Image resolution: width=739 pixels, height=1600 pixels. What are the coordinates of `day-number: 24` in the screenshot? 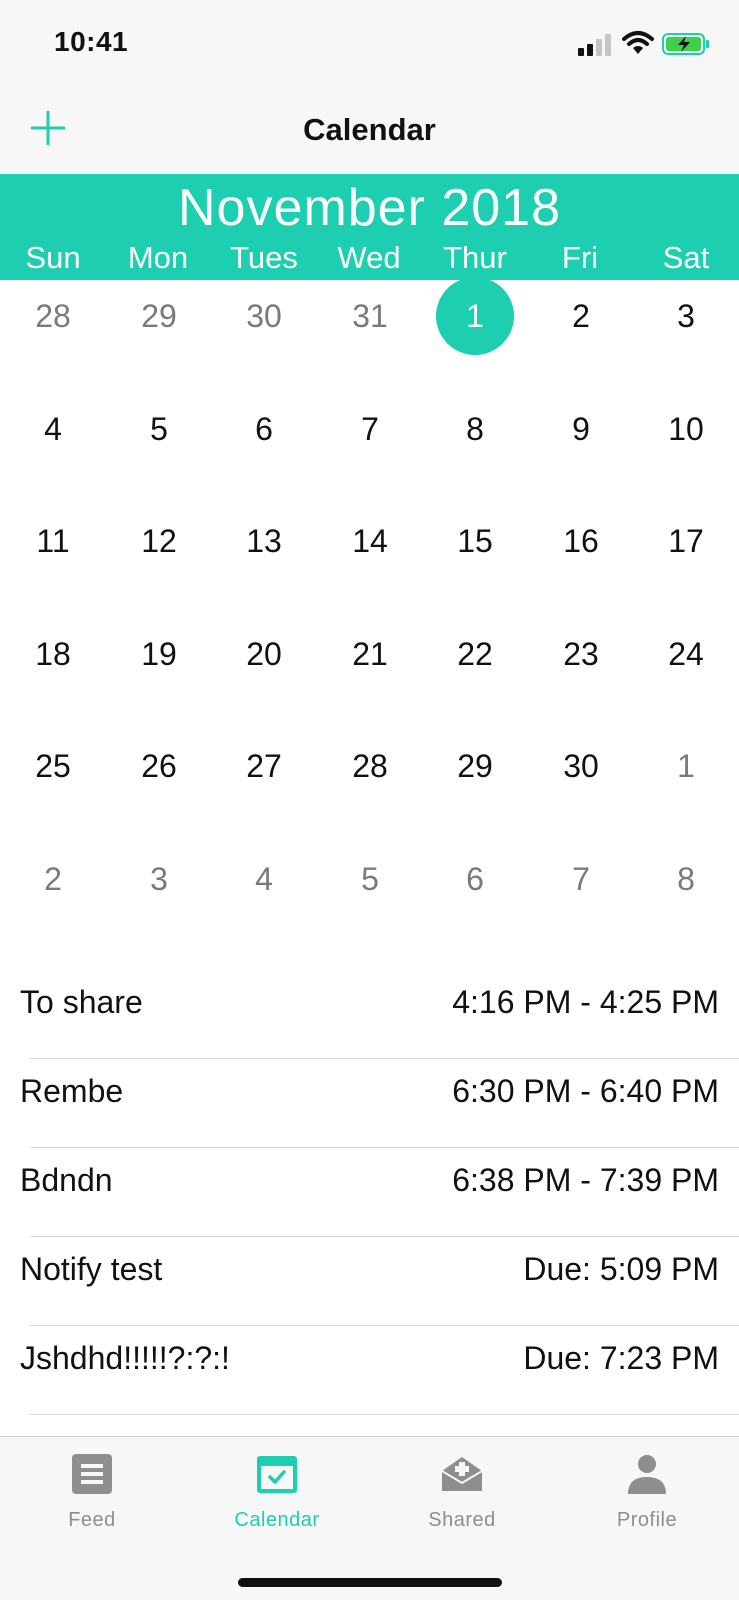 It's located at (686, 653).